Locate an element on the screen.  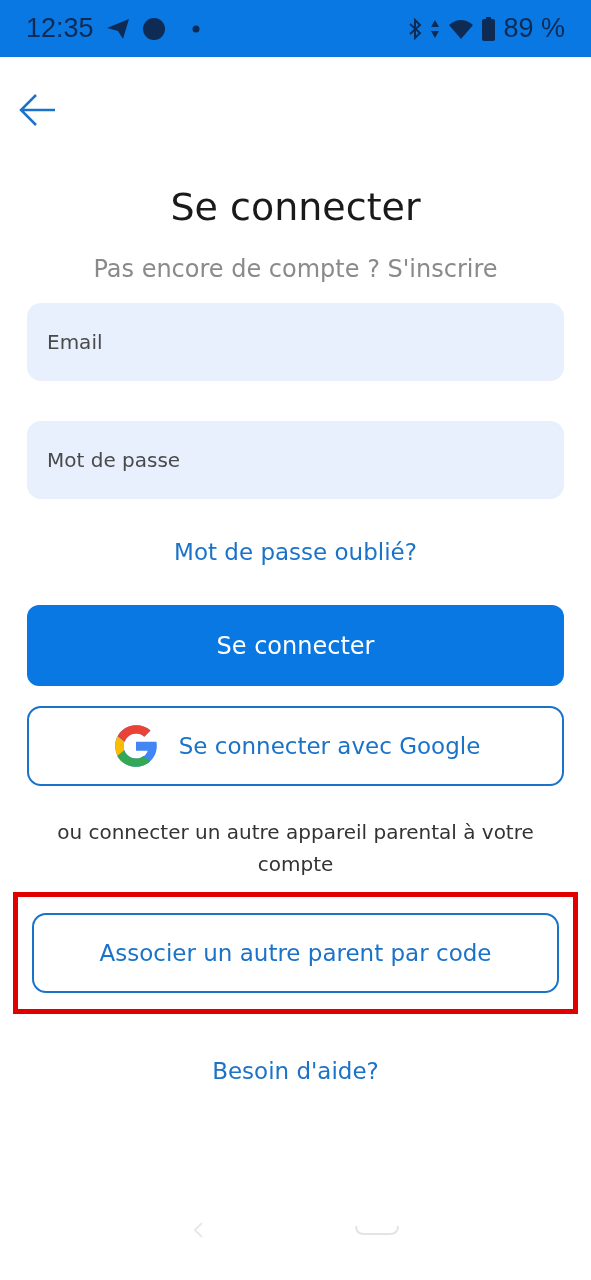
bluetooth-icon is located at coordinates (415, 28).